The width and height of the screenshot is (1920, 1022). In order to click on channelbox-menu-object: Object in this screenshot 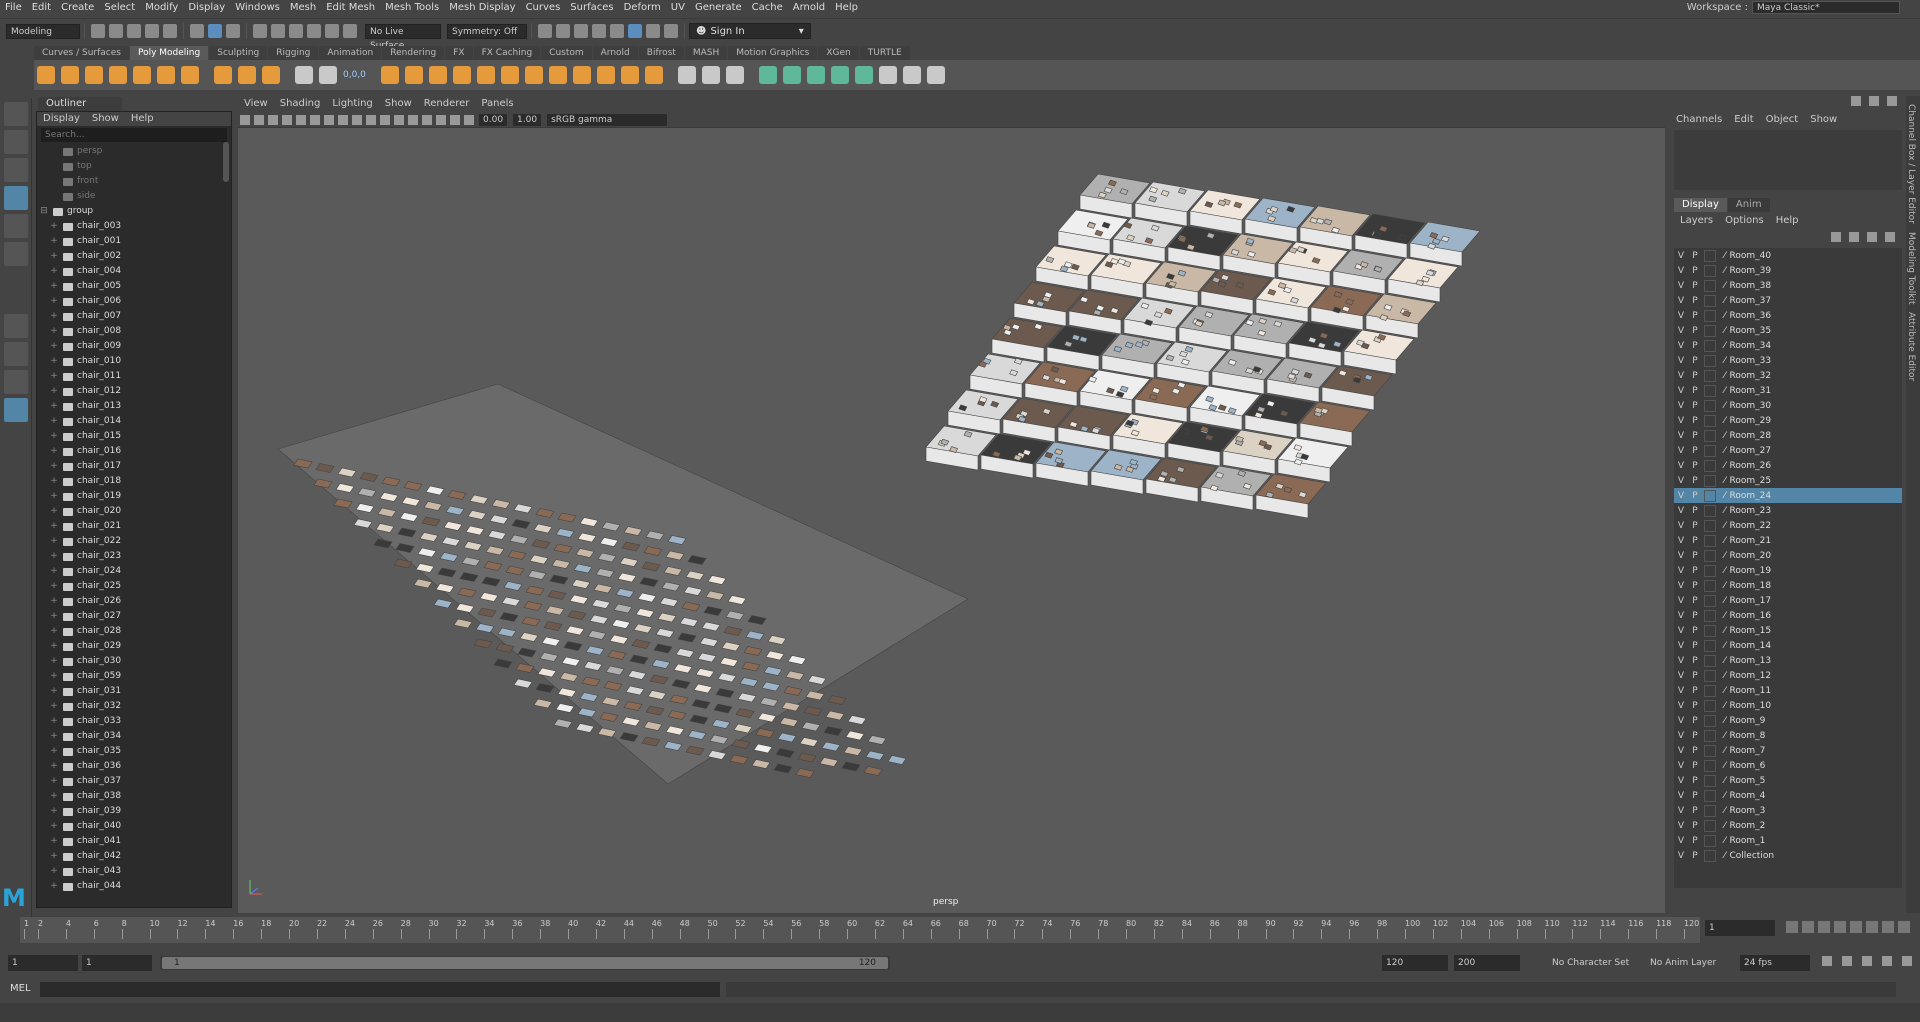, I will do `click(1782, 120)`.